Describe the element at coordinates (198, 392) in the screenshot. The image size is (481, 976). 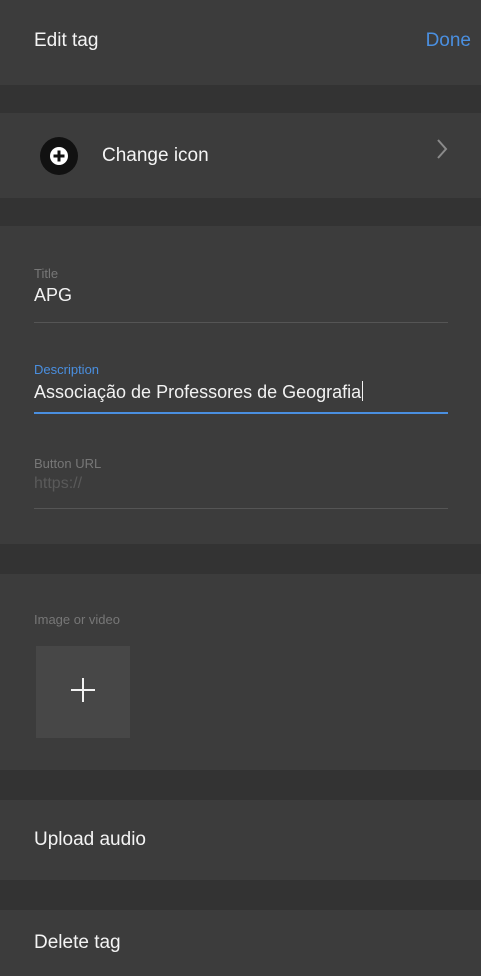
I see `description-value: Associação de Professores de Geografia` at that location.